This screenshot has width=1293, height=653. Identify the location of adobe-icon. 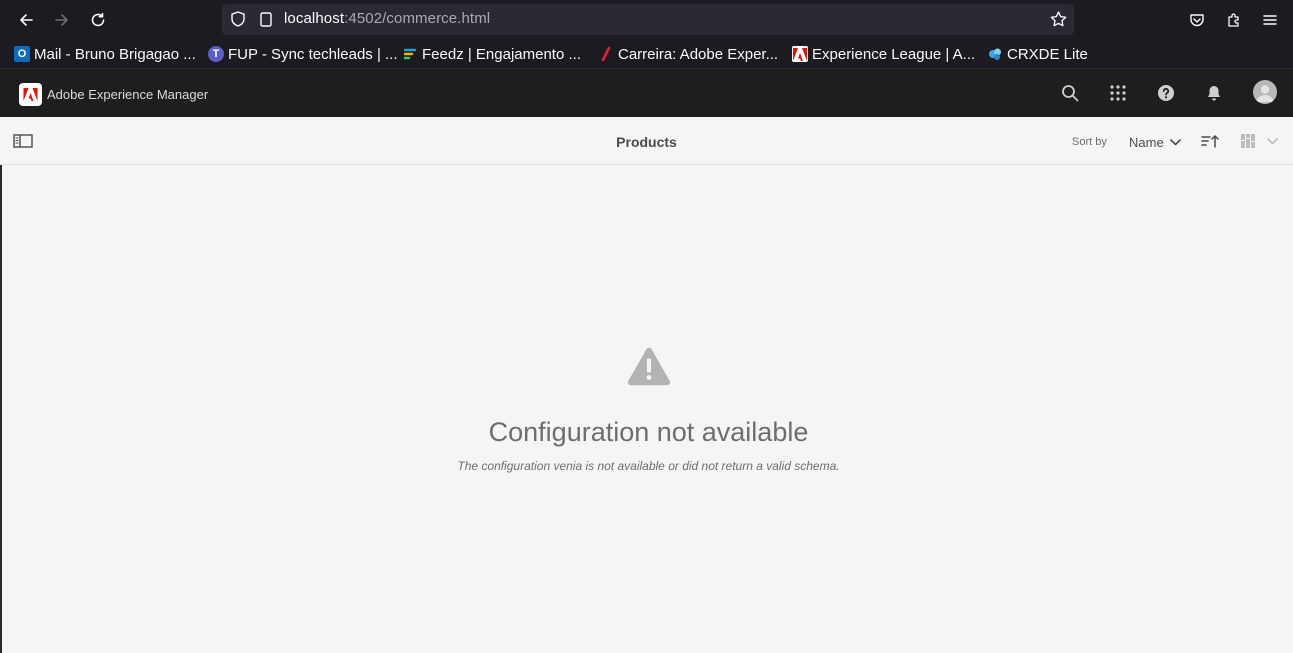
(800, 54).